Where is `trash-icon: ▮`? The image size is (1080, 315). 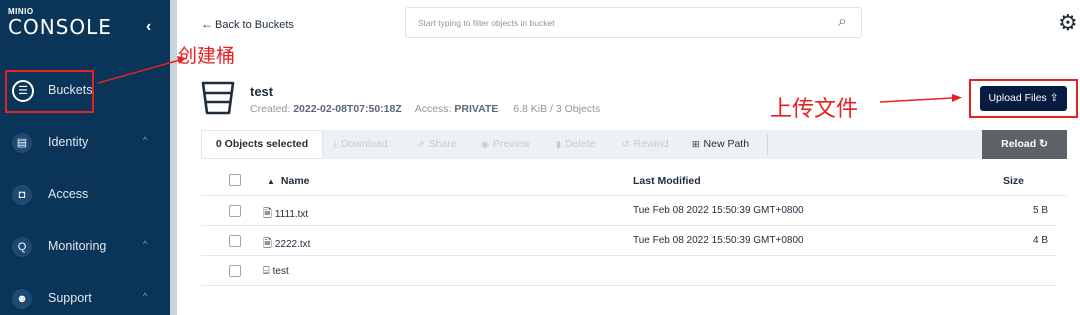
trash-icon: ▮ is located at coordinates (558, 144).